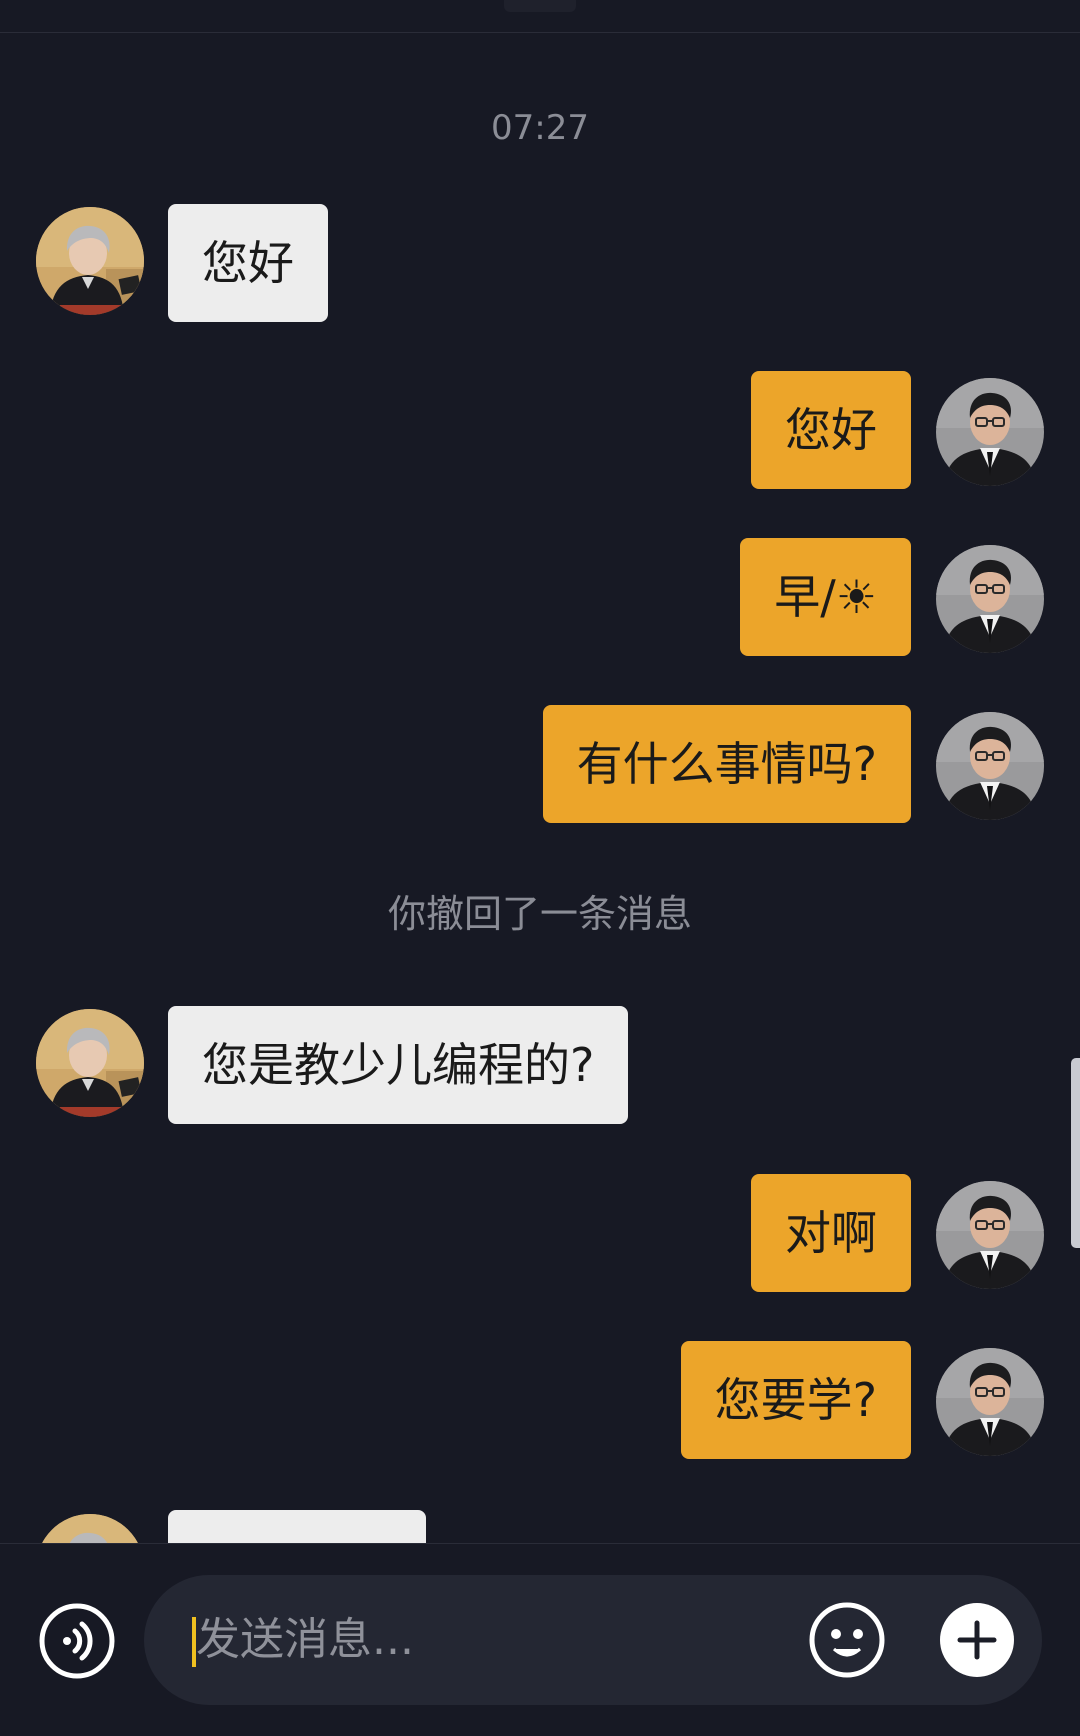 The image size is (1080, 1736). I want to click on more-actions-button, so click(977, 1640).